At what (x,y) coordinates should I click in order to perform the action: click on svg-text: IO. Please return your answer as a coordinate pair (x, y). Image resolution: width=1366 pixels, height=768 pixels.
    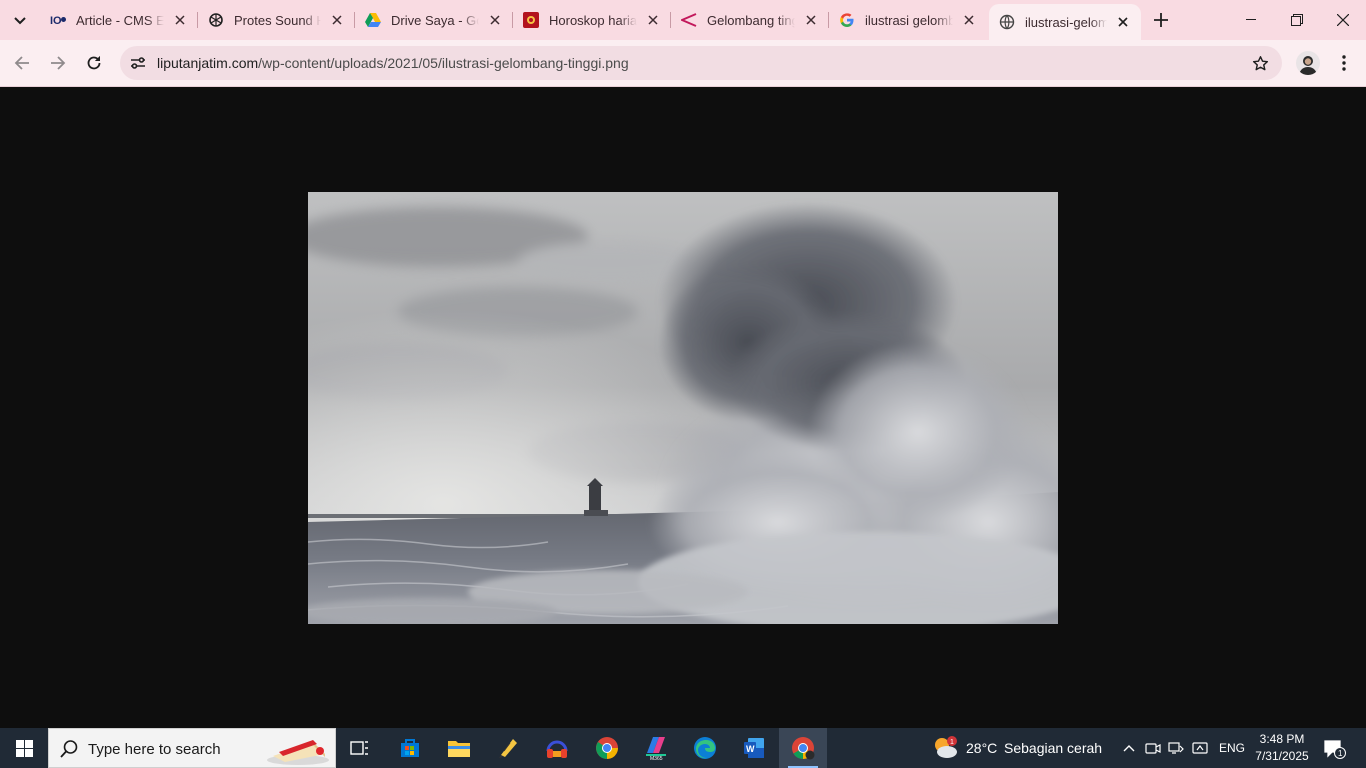
    Looking at the image, I should click on (56, 21).